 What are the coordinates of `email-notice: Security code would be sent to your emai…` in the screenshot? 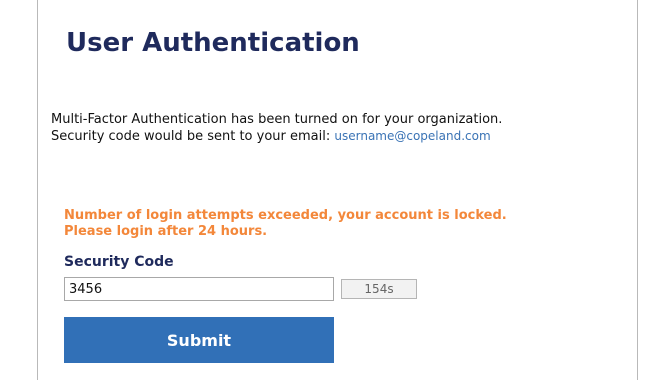 It's located at (276, 136).